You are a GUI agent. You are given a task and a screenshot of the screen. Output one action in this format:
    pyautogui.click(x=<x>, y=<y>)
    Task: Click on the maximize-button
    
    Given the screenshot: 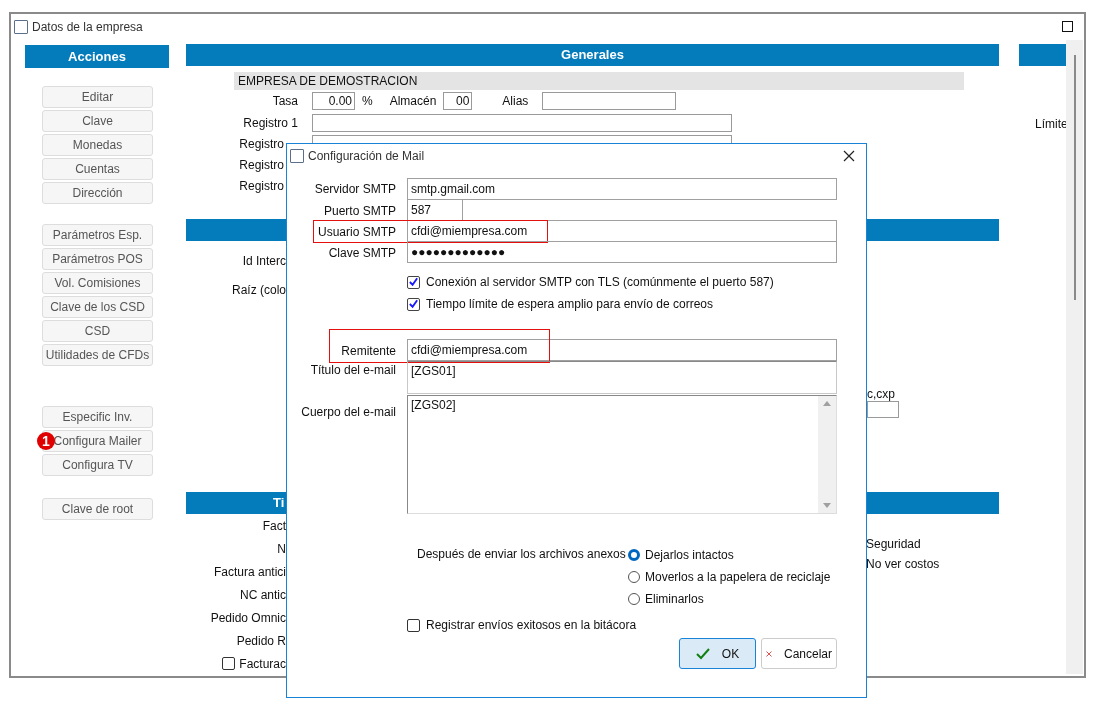 What is the action you would take?
    pyautogui.click(x=1067, y=26)
    